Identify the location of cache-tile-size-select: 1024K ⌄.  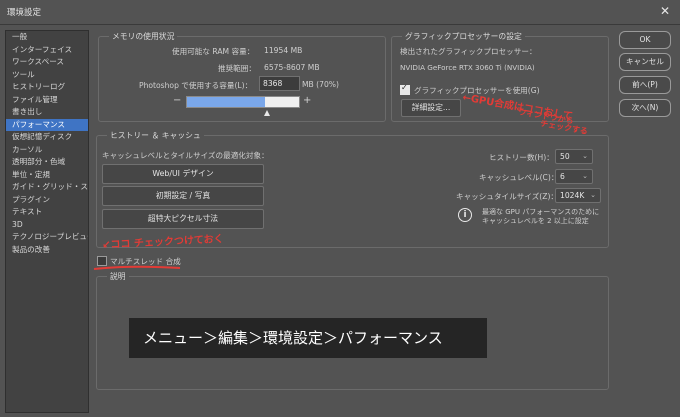
(578, 195).